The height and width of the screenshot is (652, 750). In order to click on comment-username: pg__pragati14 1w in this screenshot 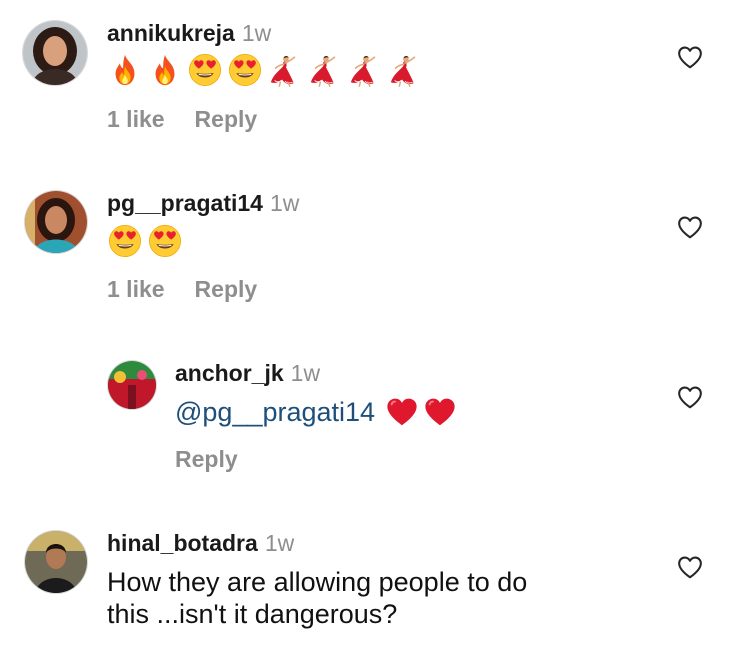, I will do `click(203, 203)`.